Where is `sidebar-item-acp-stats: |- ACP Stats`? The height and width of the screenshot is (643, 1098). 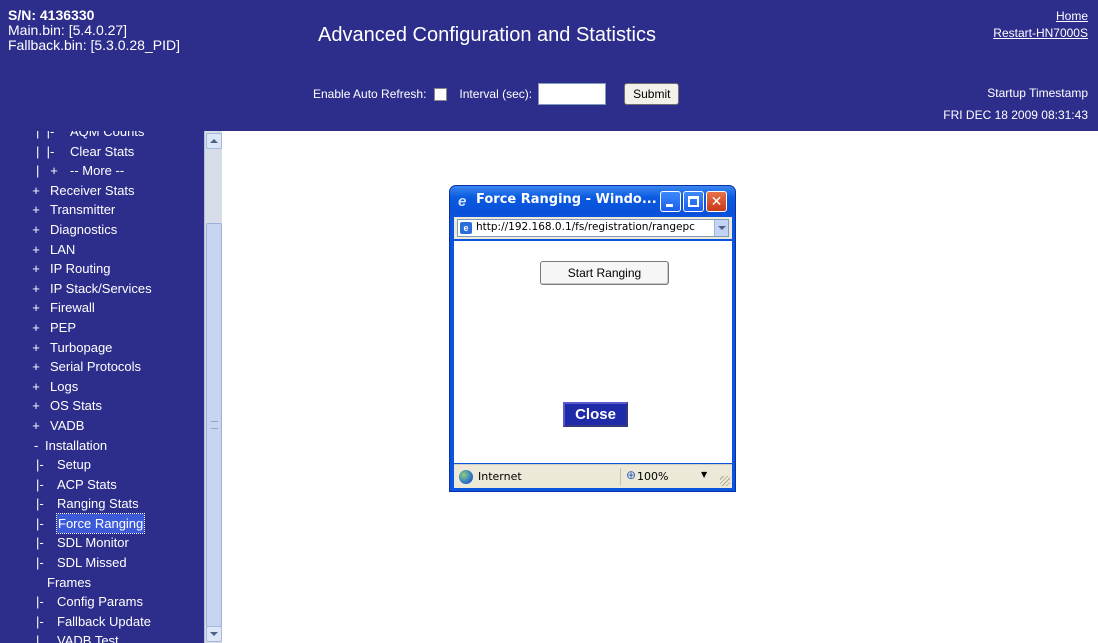
sidebar-item-acp-stats: |- ACP Stats is located at coordinates (102, 485).